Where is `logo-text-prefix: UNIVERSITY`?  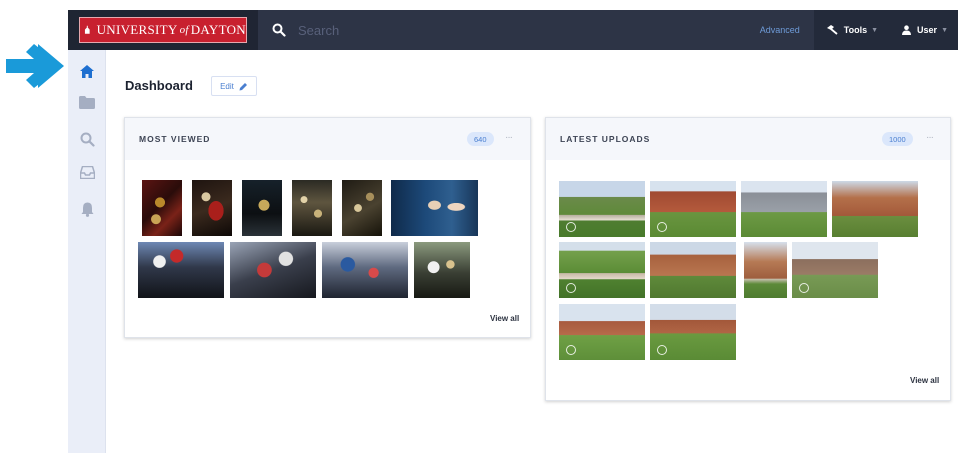 logo-text-prefix: UNIVERSITY is located at coordinates (137, 29).